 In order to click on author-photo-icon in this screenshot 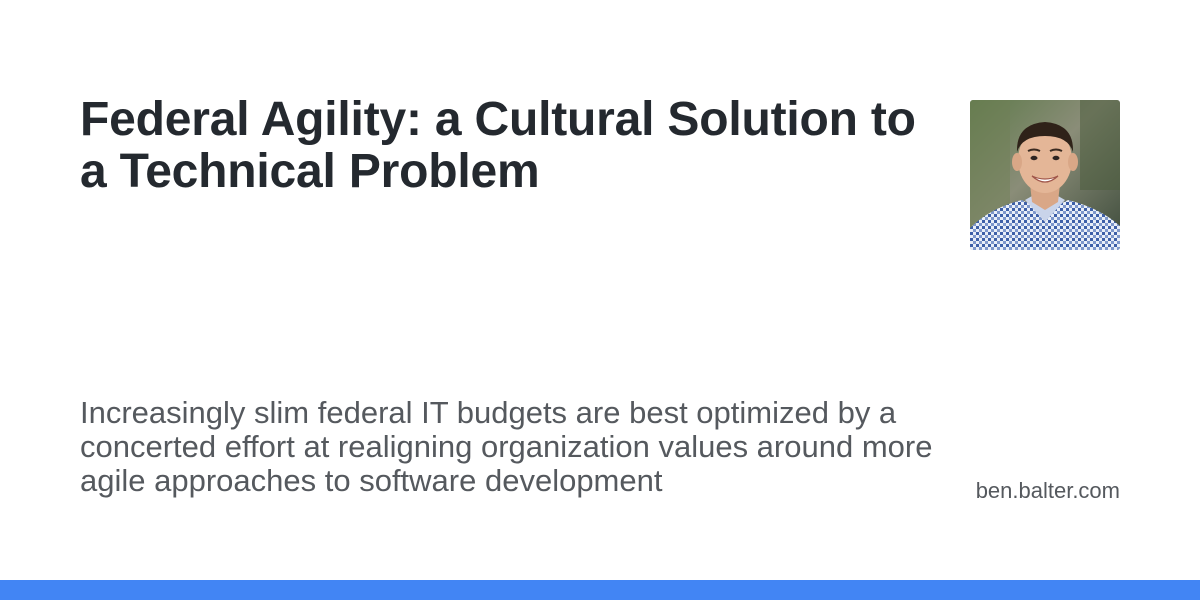, I will do `click(1045, 175)`.